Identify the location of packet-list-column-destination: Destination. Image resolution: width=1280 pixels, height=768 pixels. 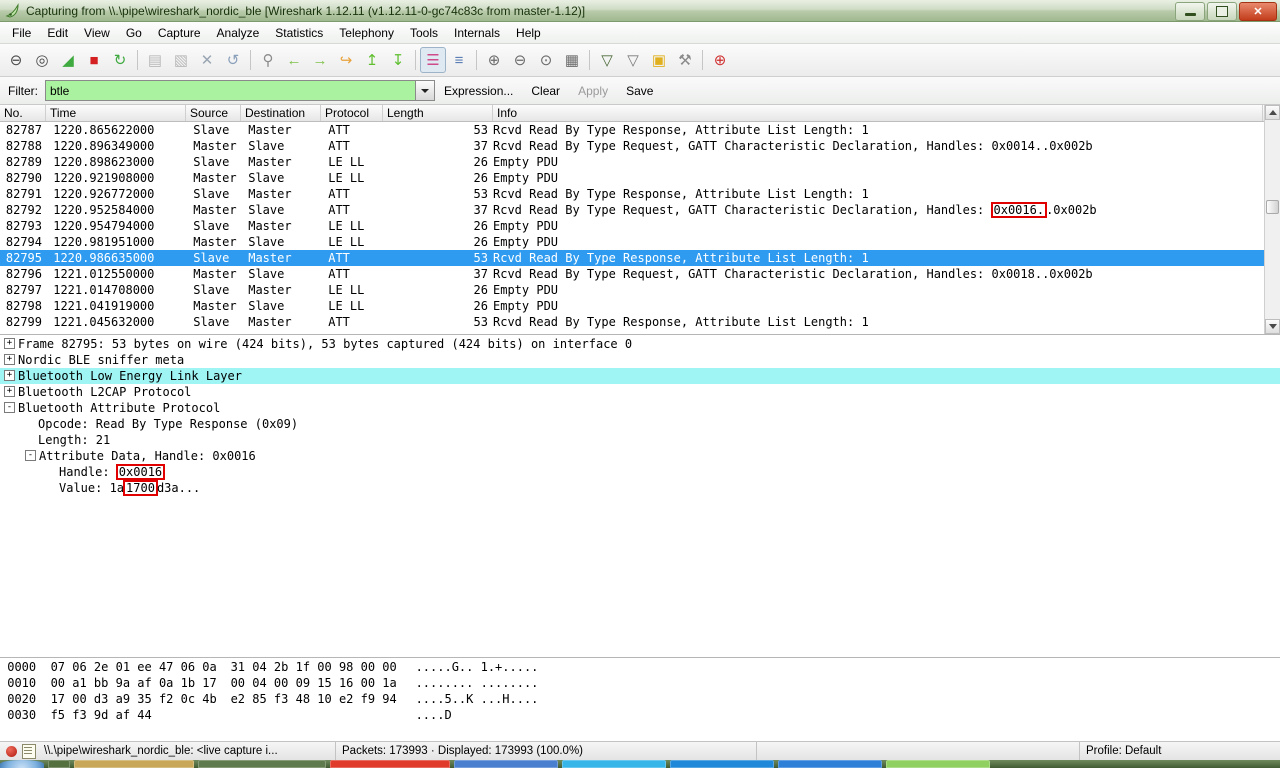
(281, 113).